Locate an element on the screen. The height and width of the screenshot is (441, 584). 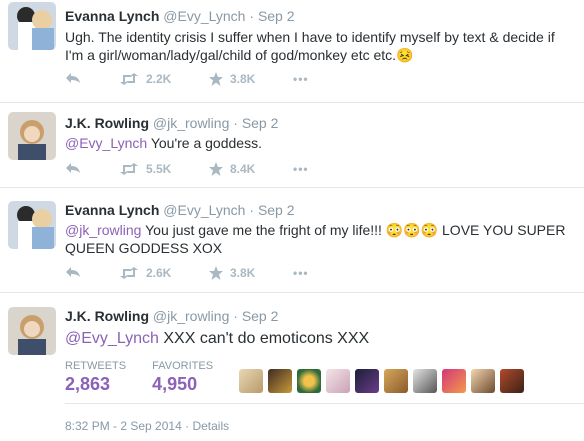
retweet-count: 2.6K is located at coordinates (159, 273).